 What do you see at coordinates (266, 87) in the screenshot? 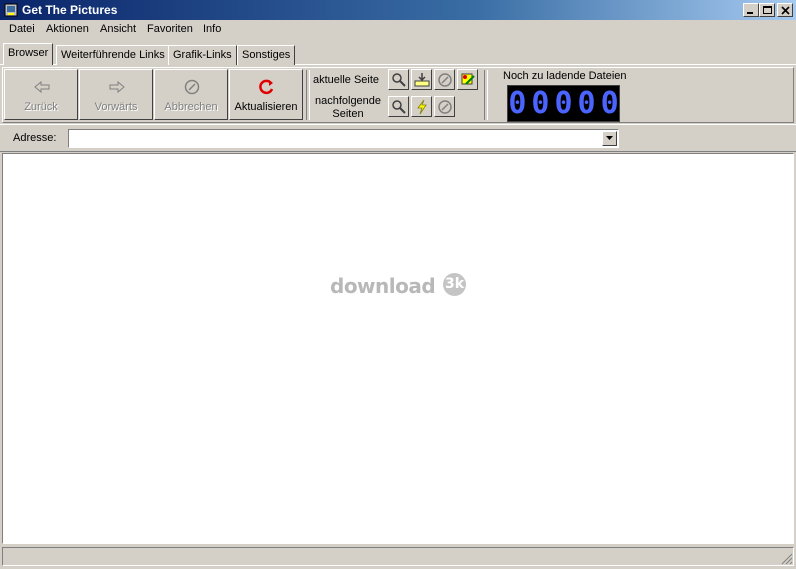
I see `refresh-icon` at bounding box center [266, 87].